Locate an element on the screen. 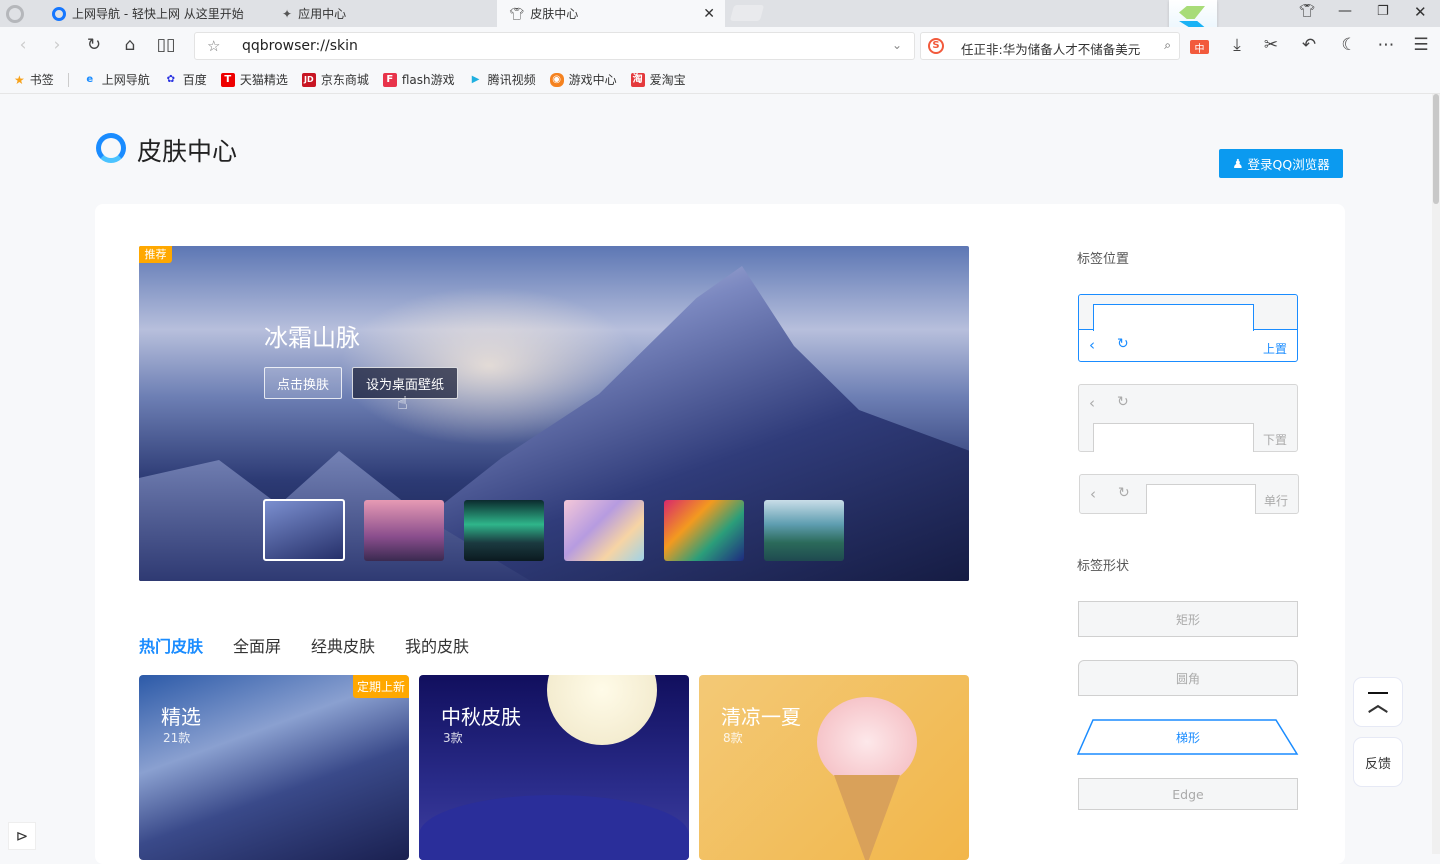 The width and height of the screenshot is (1440, 864). qq-browser-icon is located at coordinates (59, 13).